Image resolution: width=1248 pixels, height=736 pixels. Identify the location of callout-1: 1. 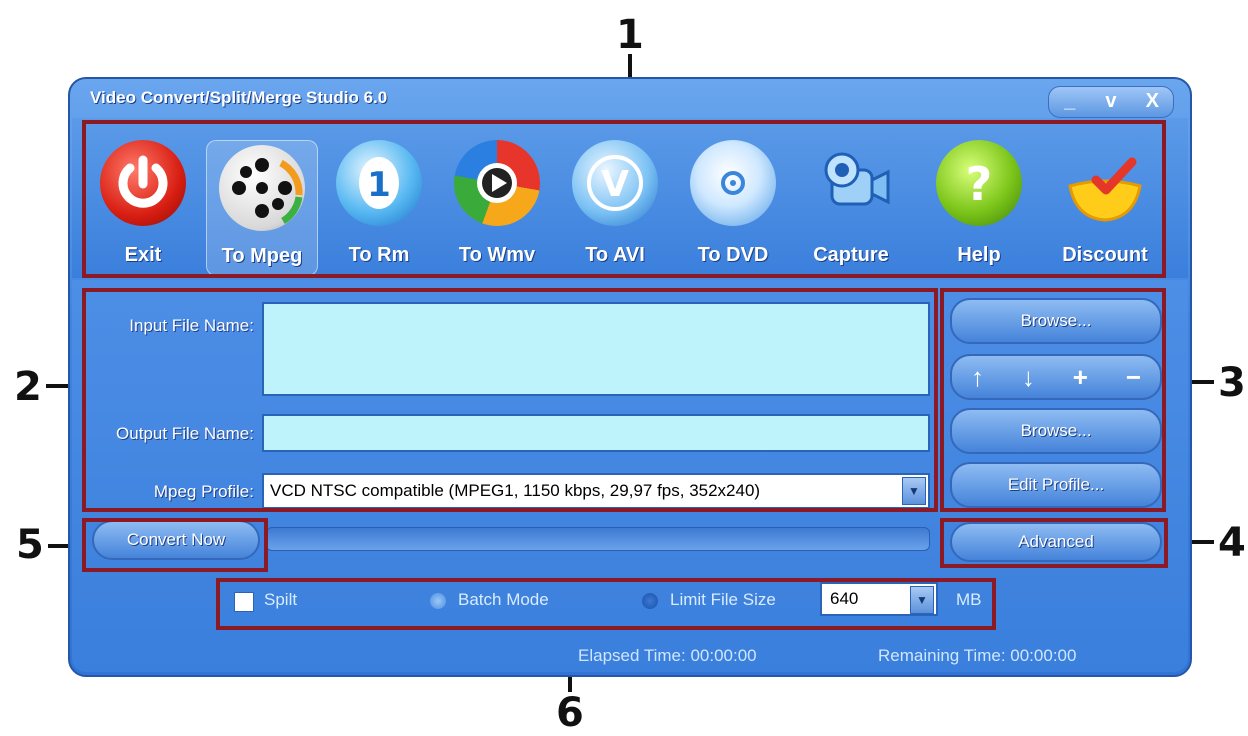
(630, 35).